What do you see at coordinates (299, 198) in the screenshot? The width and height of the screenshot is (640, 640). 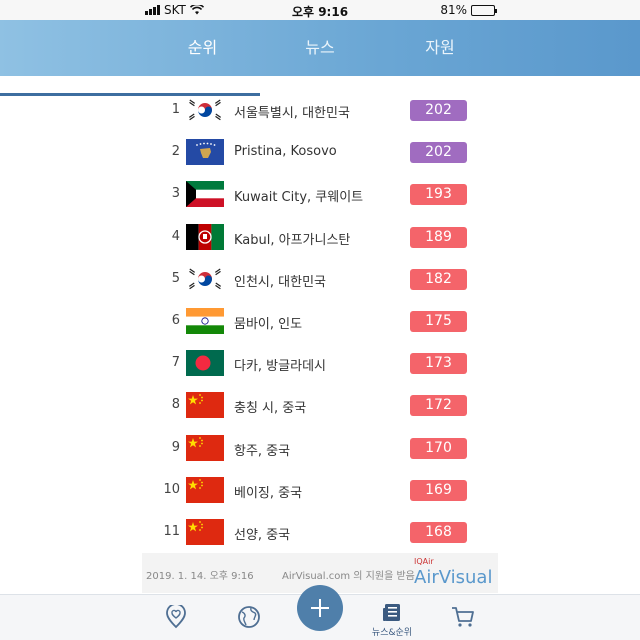 I see `city-name: Kuwait City, 쿠웨이트` at bounding box center [299, 198].